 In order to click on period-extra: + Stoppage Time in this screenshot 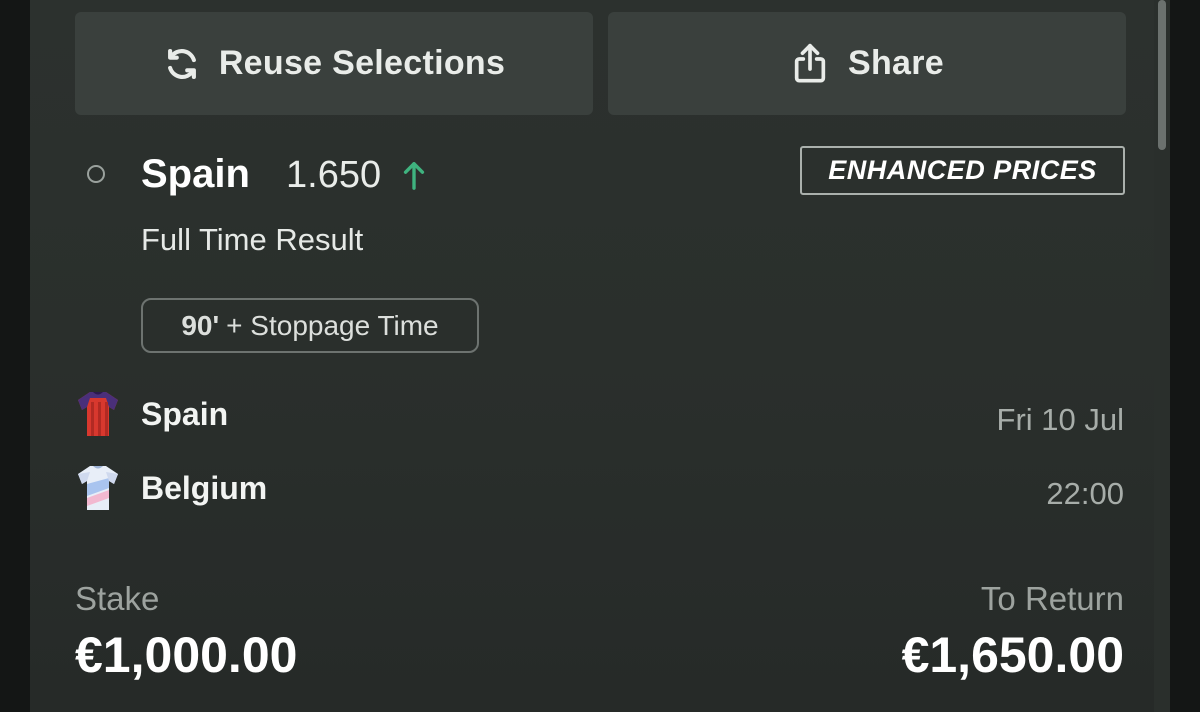, I will do `click(332, 325)`.